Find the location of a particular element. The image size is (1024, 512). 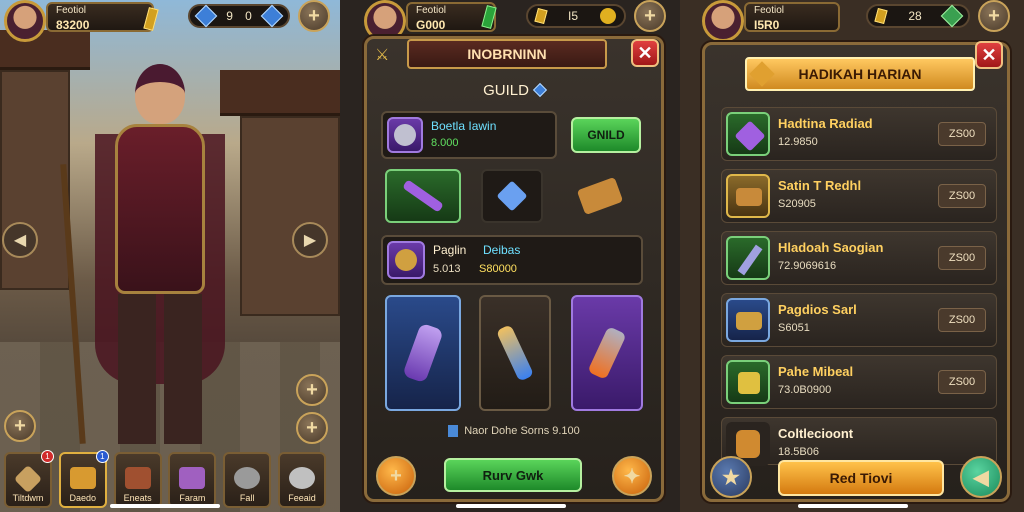

top-bar: Feotiol I5R0 28 + is located at coordinates (852, 21).